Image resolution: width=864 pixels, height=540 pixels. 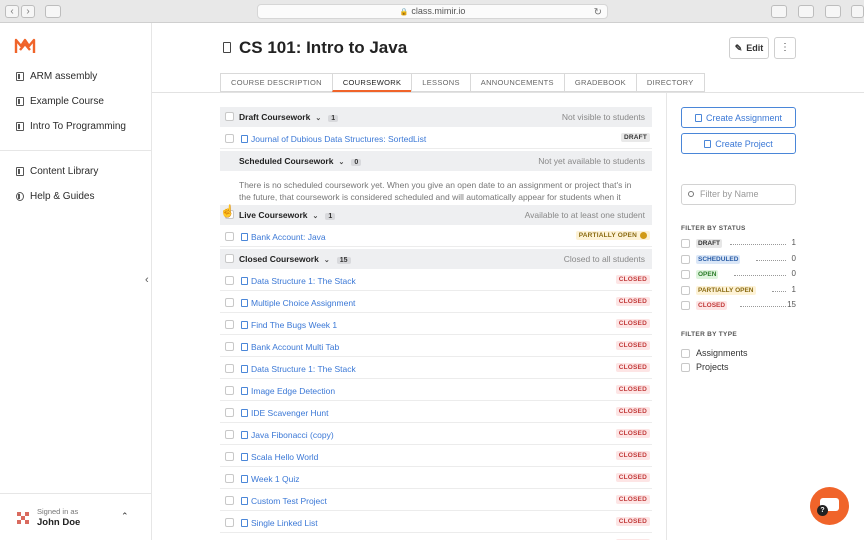 I want to click on list-item: IDE Scavenger Hunt CLOSED, so click(x=436, y=413).